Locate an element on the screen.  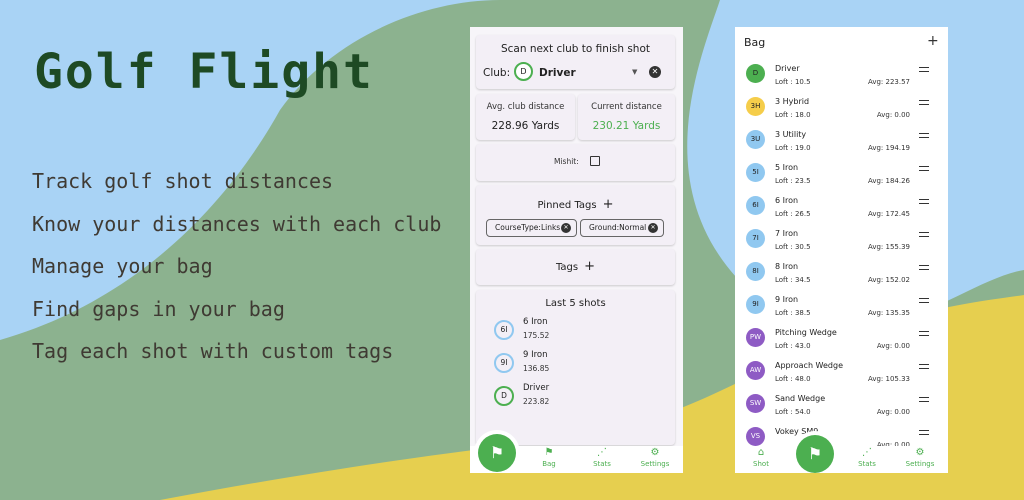
bag-club-row: 3H 3 Hybrid Loft : 18.0 Avg: 0.00 is located at coordinates (841, 108).